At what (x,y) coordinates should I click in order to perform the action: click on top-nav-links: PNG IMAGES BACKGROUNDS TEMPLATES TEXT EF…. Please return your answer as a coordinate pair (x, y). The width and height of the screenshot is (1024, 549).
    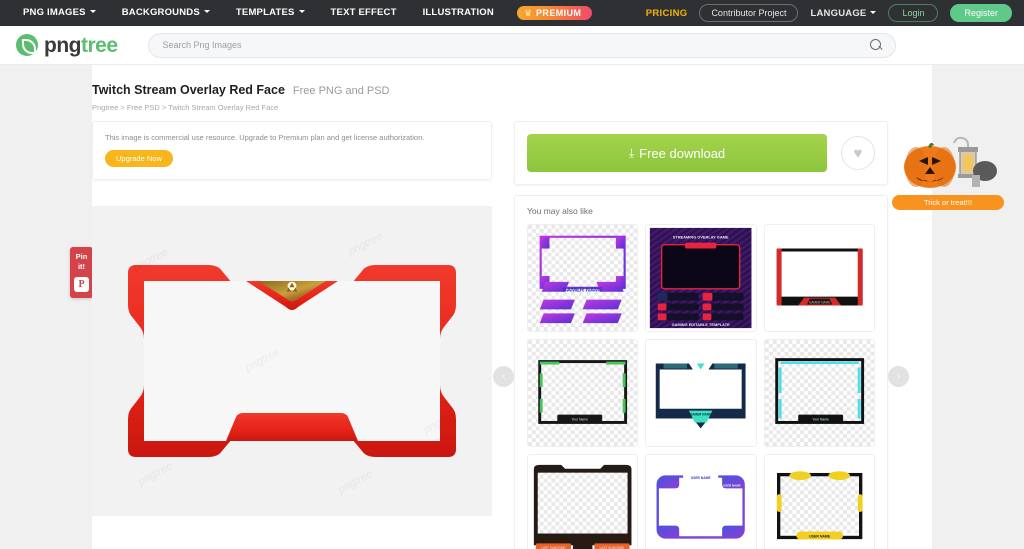
    Looking at the image, I should click on (296, 13).